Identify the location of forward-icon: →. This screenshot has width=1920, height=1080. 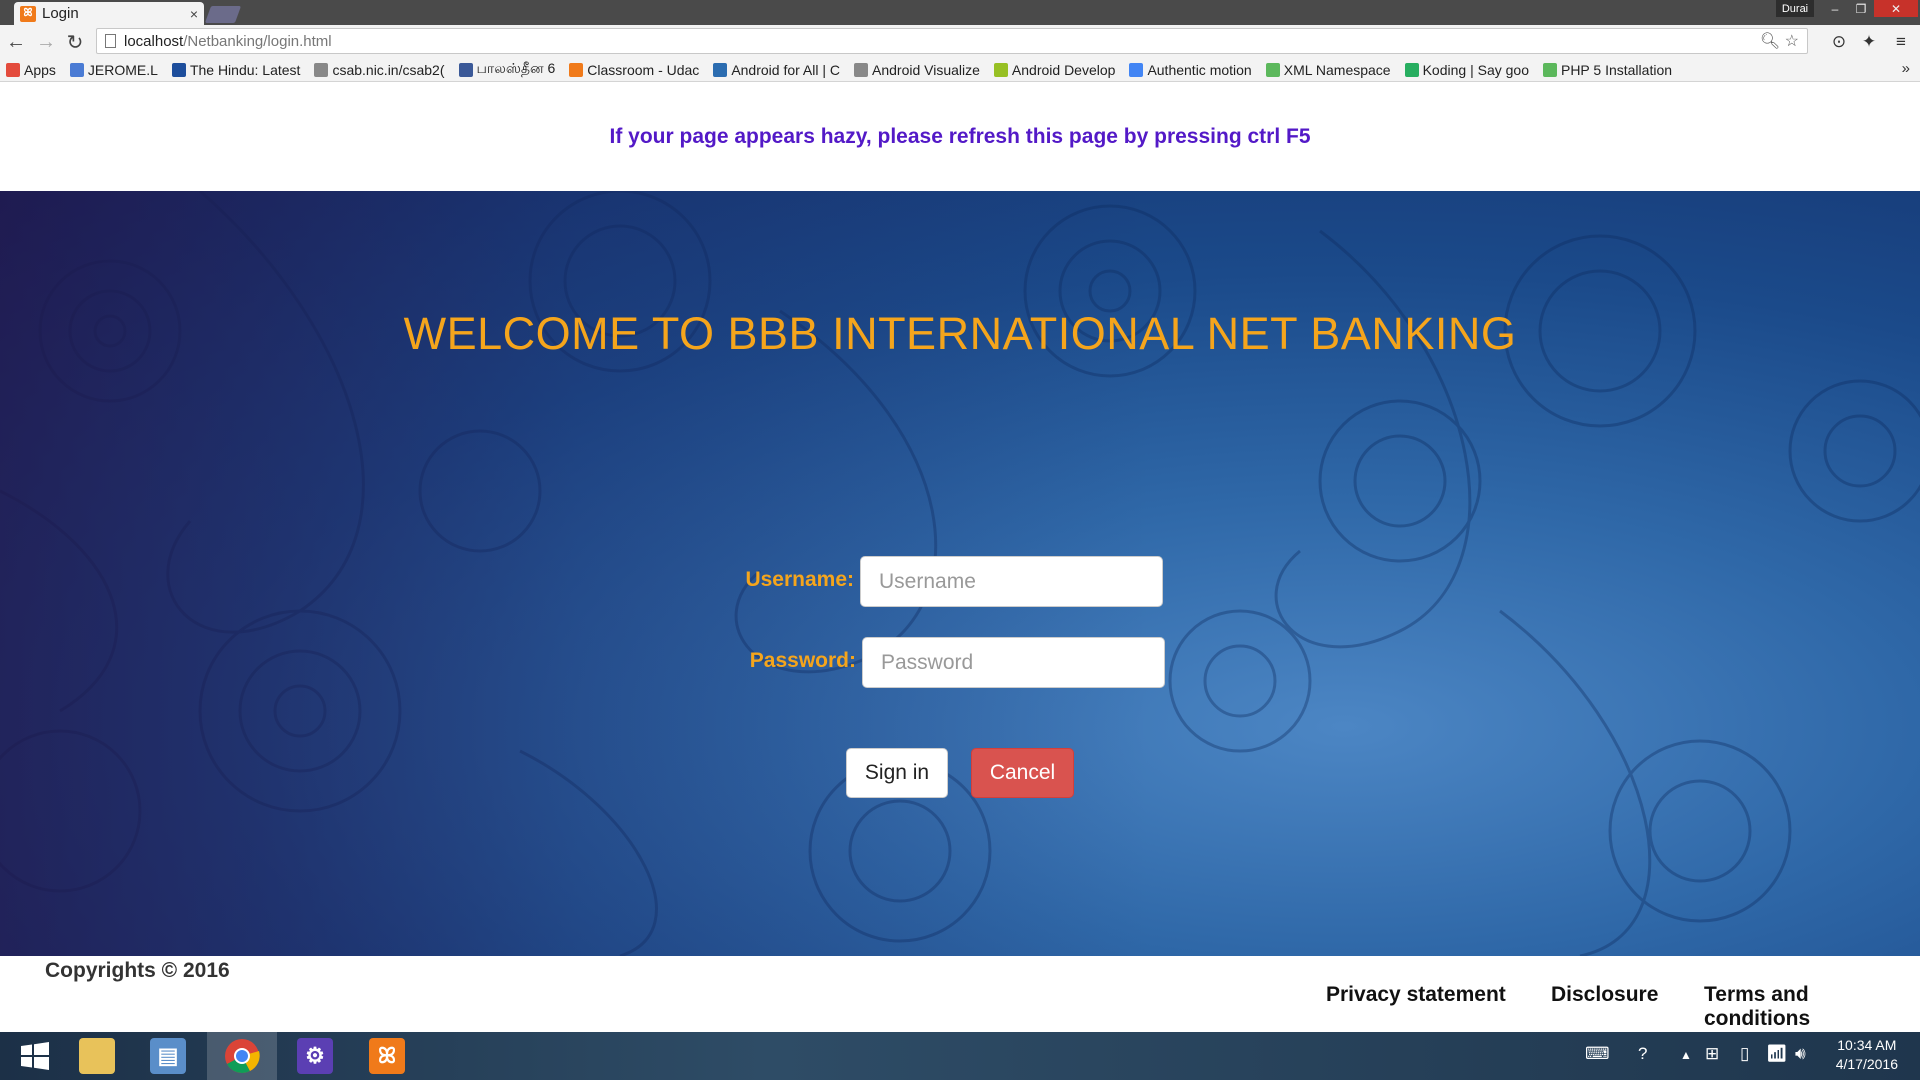
(46, 42).